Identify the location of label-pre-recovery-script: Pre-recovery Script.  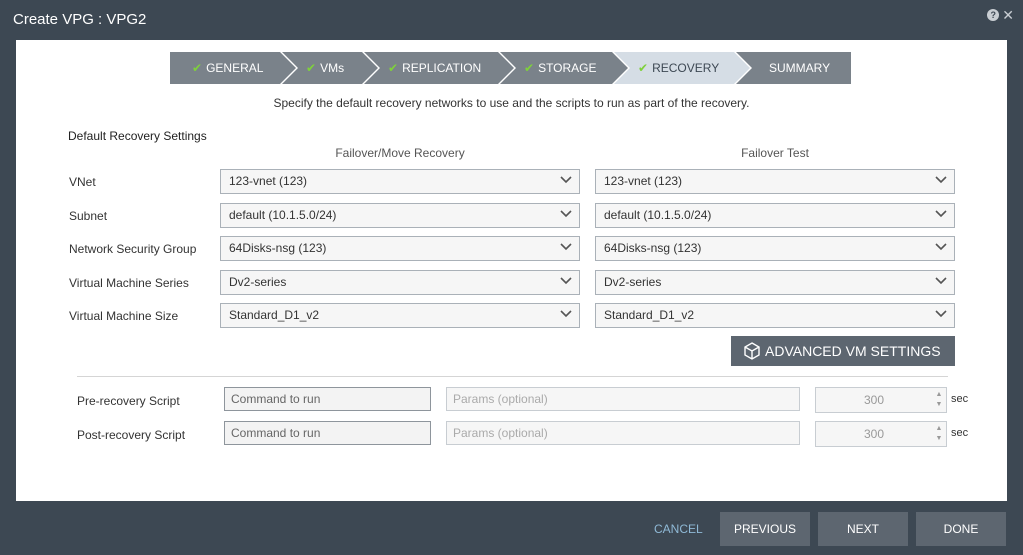
(128, 401).